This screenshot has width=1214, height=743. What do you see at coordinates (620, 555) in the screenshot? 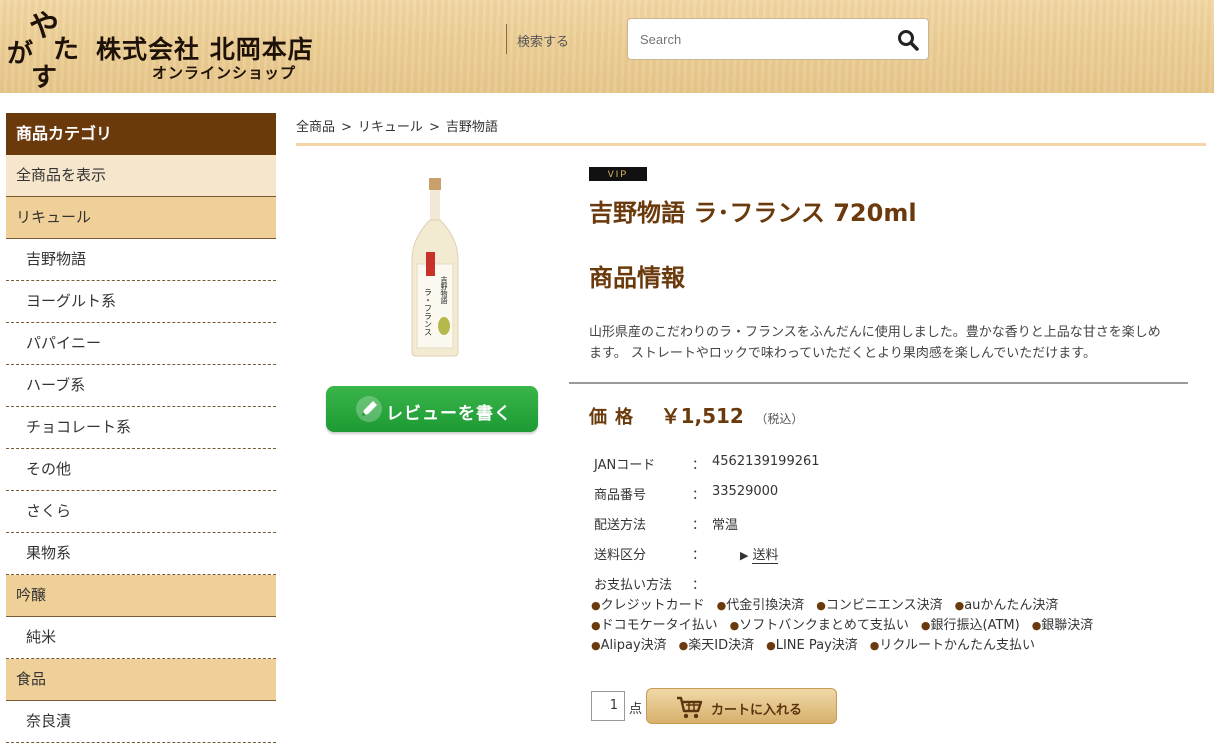
I see `spec-key: 送料区分` at bounding box center [620, 555].